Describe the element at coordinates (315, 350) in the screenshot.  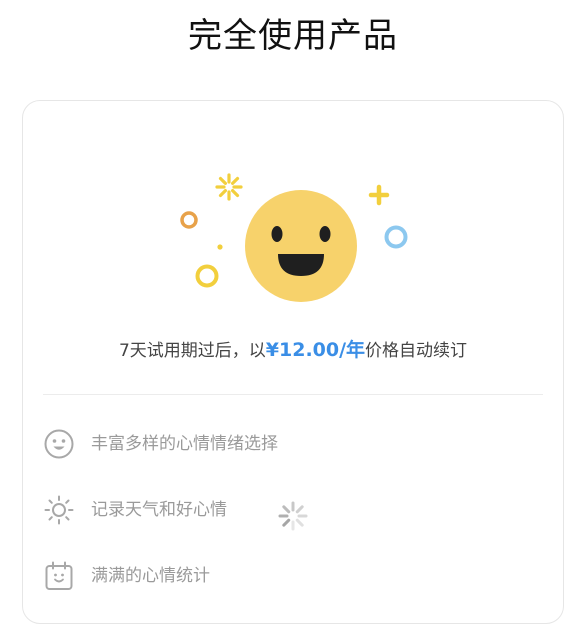
I see `renewal-price: ¥12.00/年` at that location.